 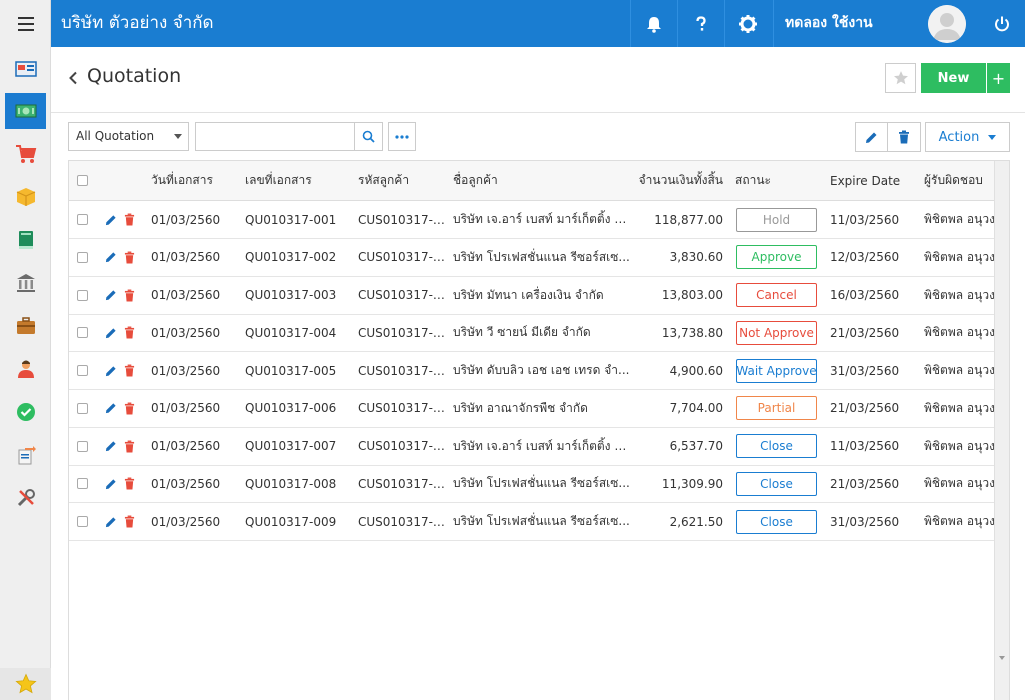 I want to click on sidebar-item-inventory, so click(x=25, y=197).